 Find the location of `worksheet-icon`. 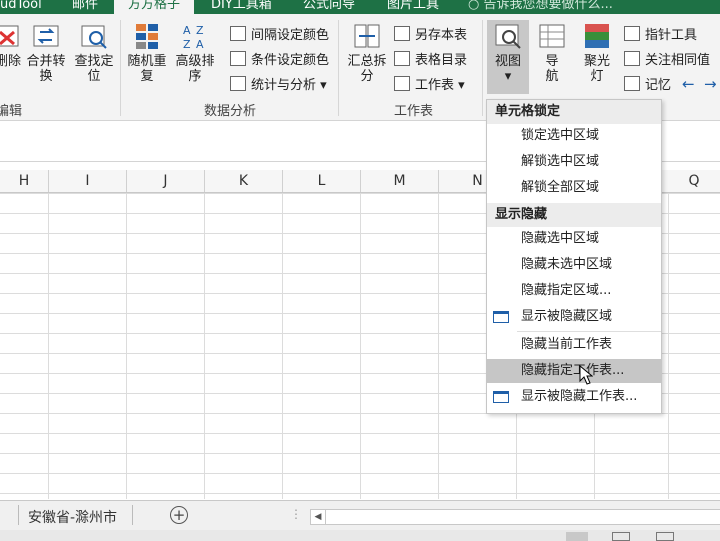

worksheet-icon is located at coordinates (402, 83).